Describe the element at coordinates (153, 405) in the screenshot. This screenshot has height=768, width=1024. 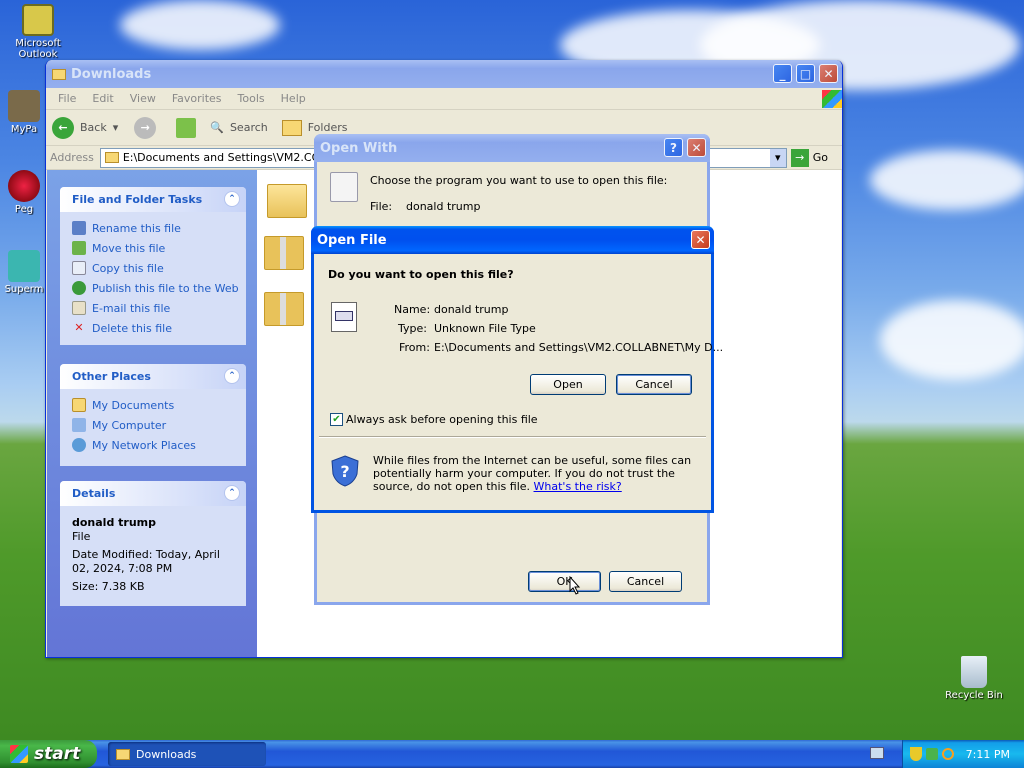
I see `place-my-documents: My Documents` at that location.